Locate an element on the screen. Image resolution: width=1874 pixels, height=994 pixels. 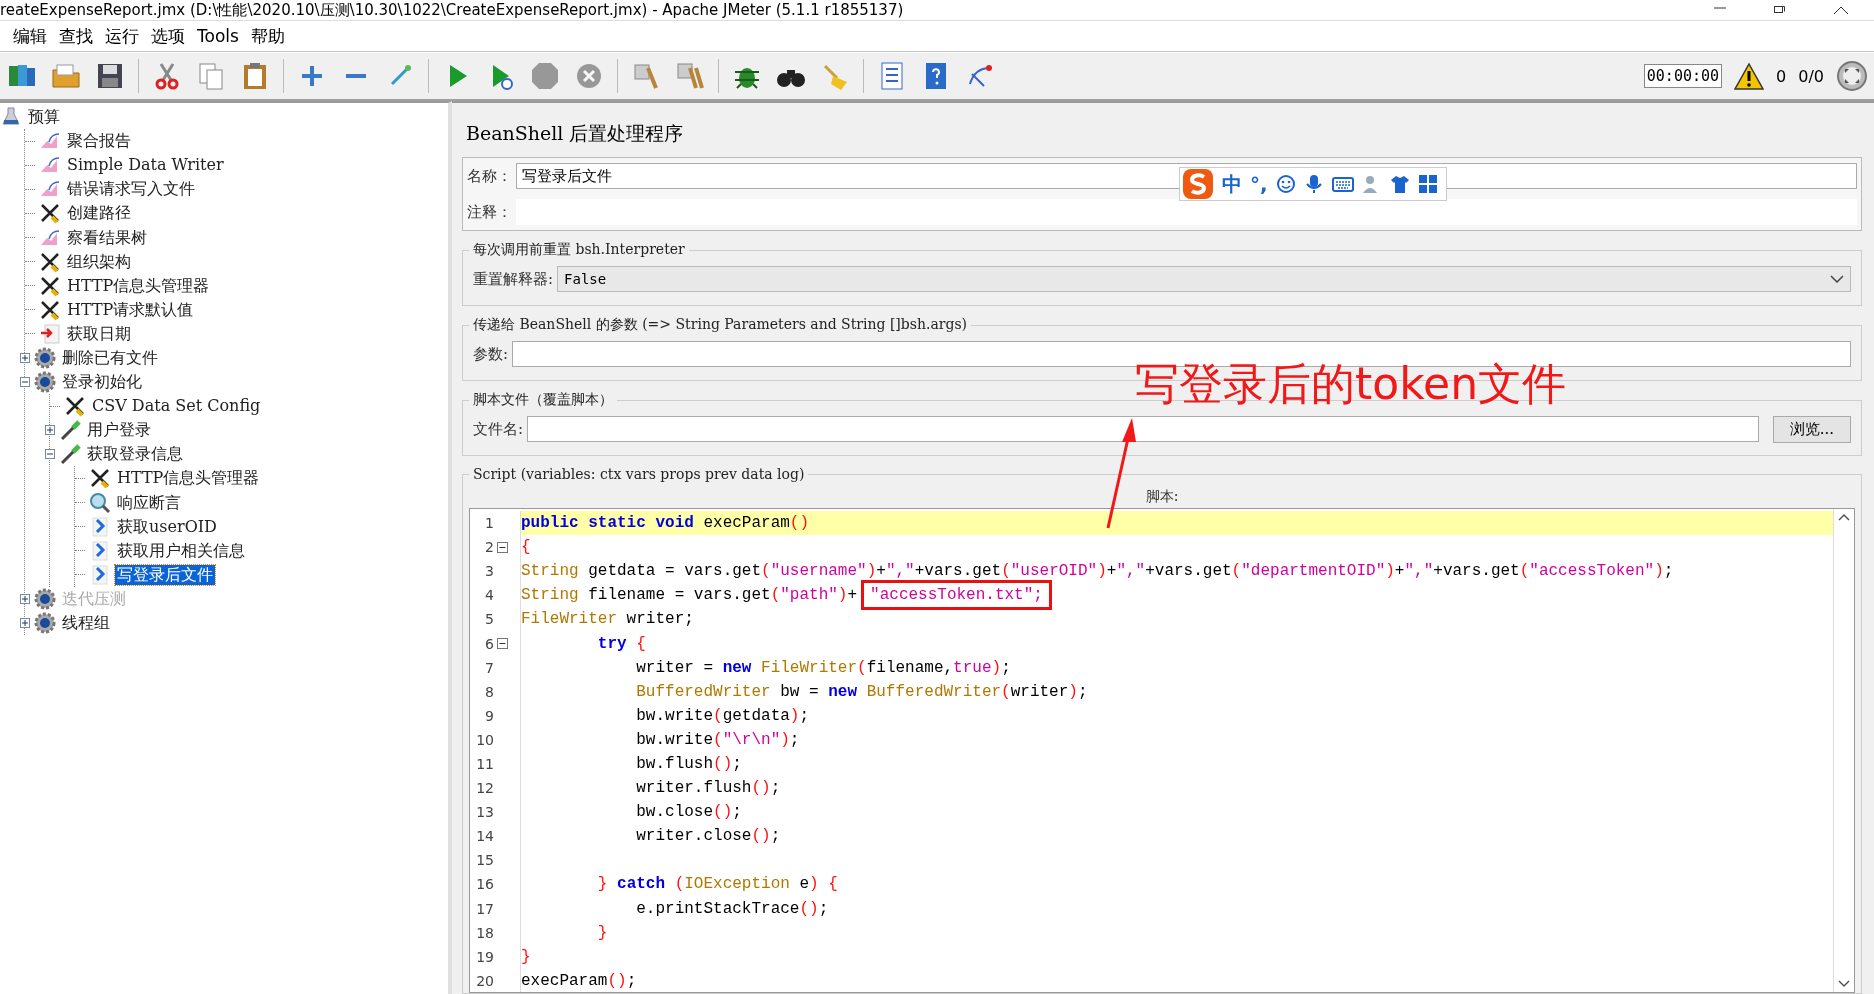
code-line: { is located at coordinates (526, 547).